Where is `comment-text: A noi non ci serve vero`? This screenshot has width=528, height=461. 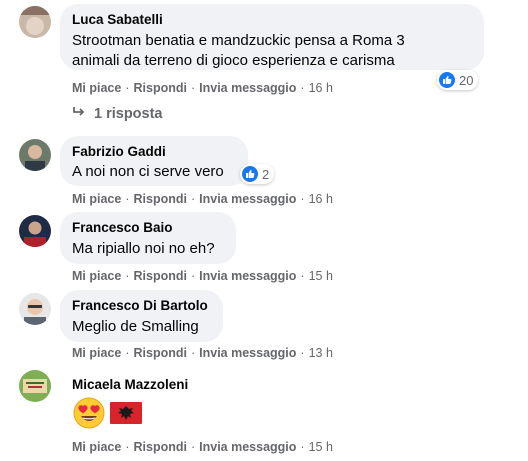 comment-text: A noi non ci serve vero is located at coordinates (148, 171).